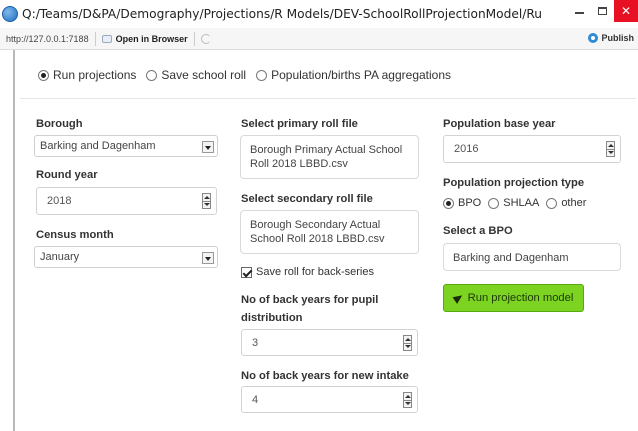 This screenshot has width=638, height=431. Describe the element at coordinates (514, 183) in the screenshot. I see `projection-type-label: Population projection type` at that location.